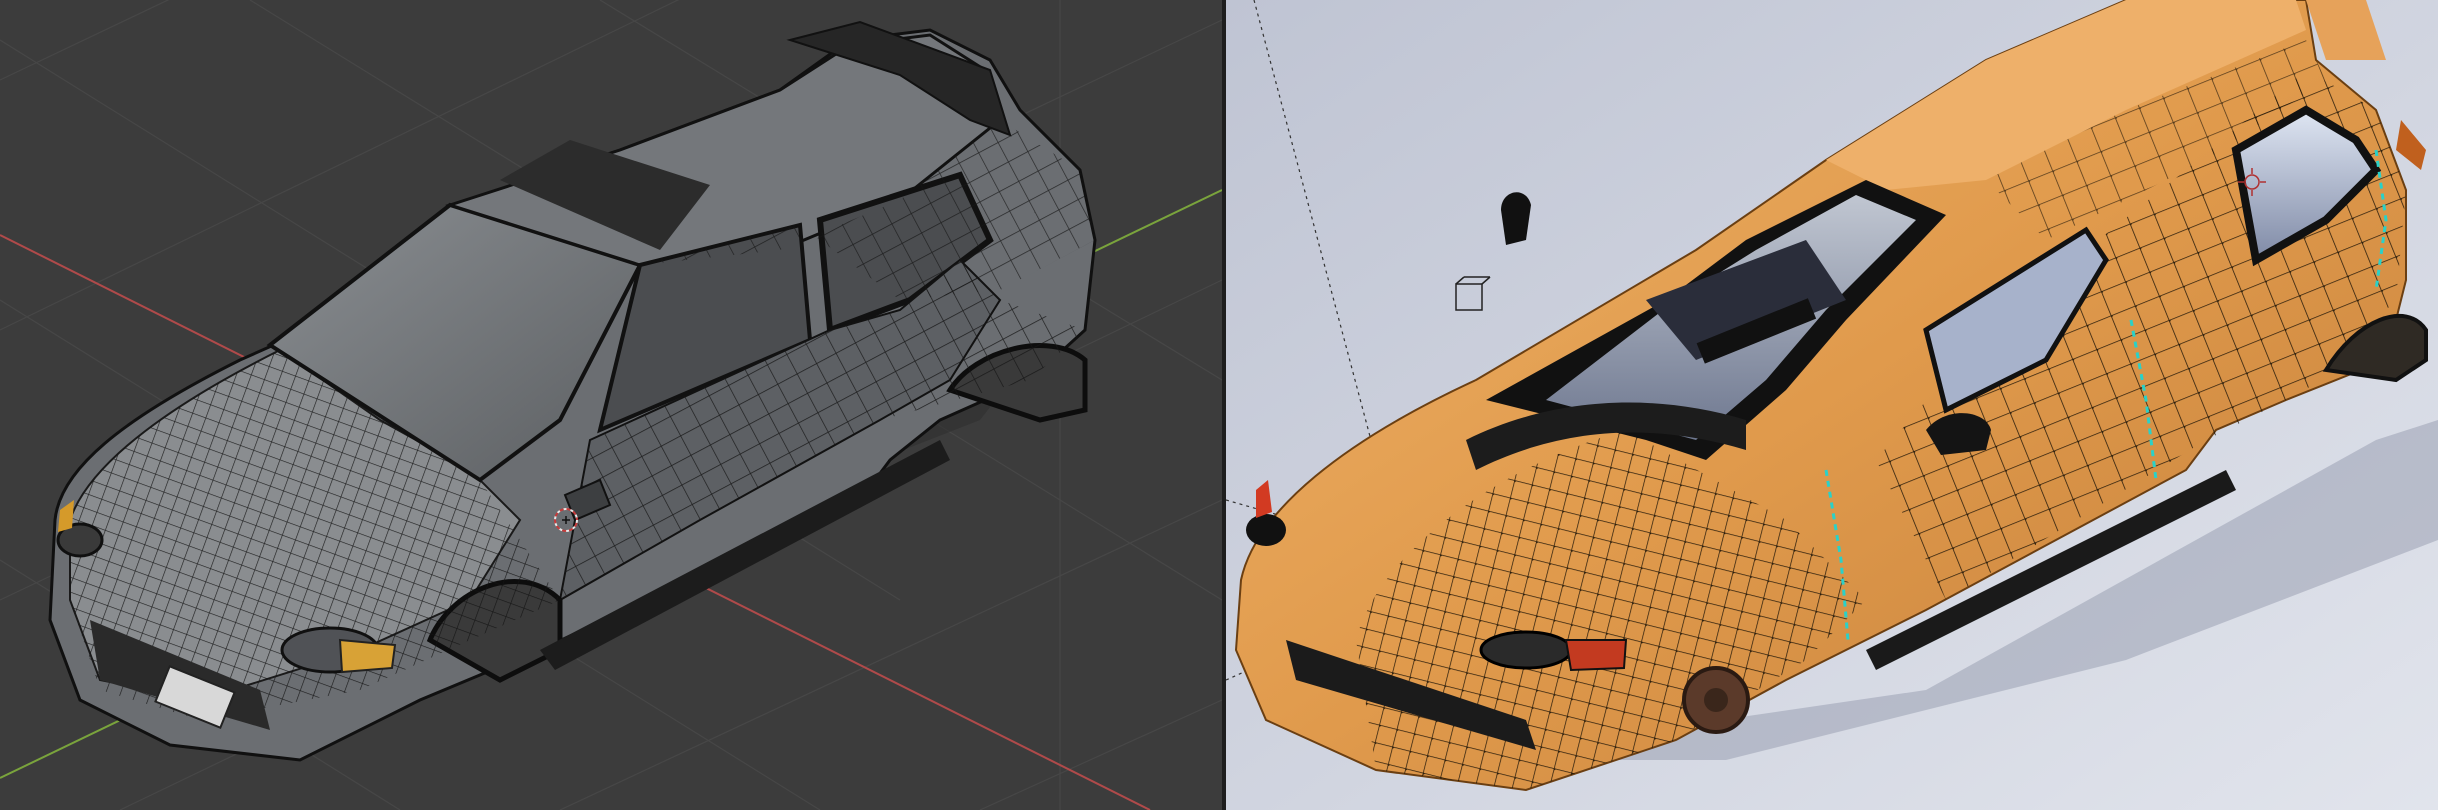  I want to click on turn-signal-right, so click(367, 656).